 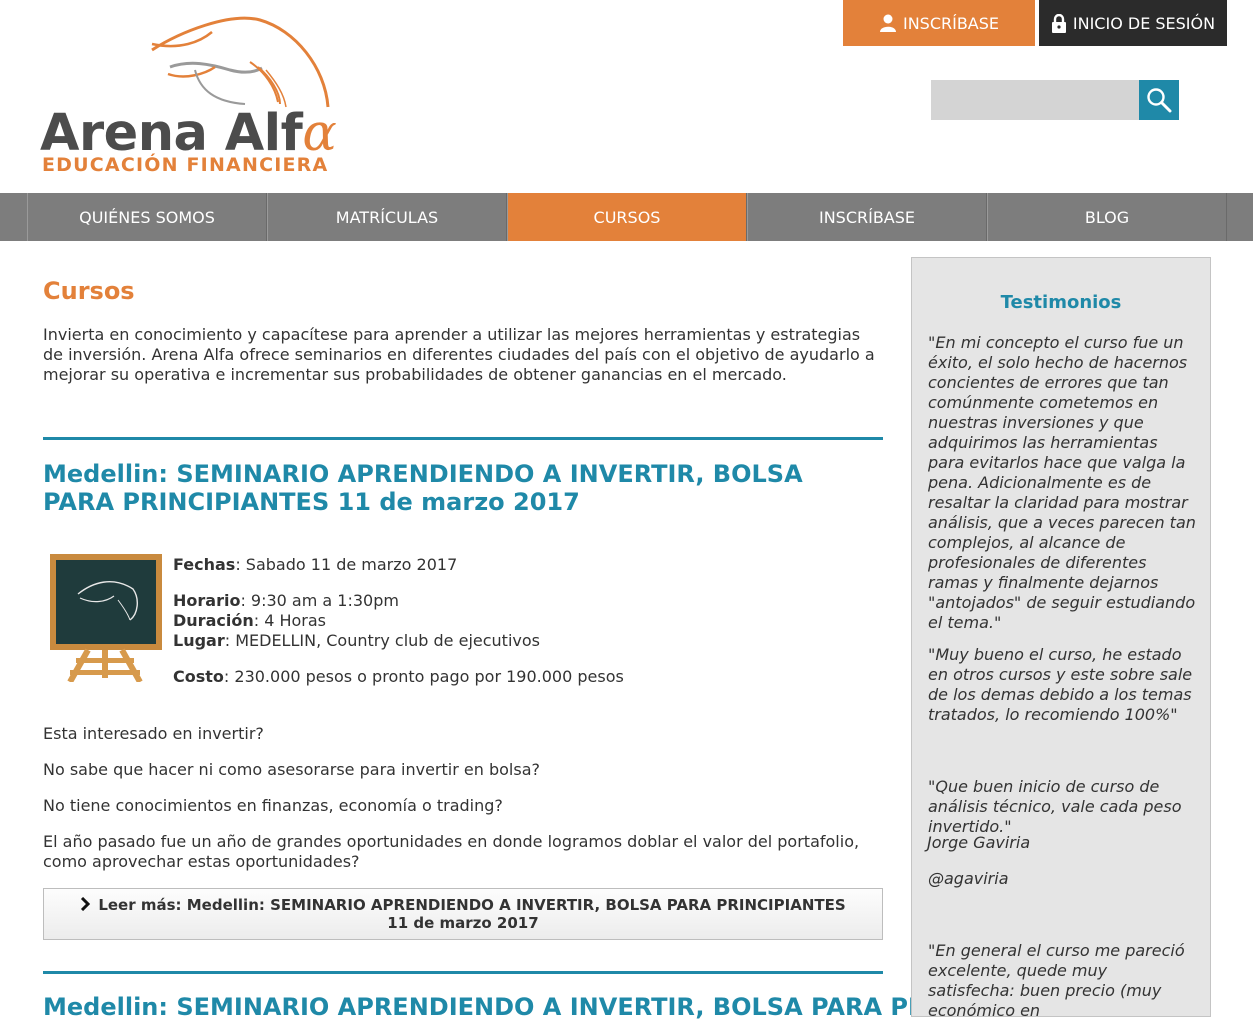 I want to click on sidebar-title: Testimonios, so click(x=1061, y=302).